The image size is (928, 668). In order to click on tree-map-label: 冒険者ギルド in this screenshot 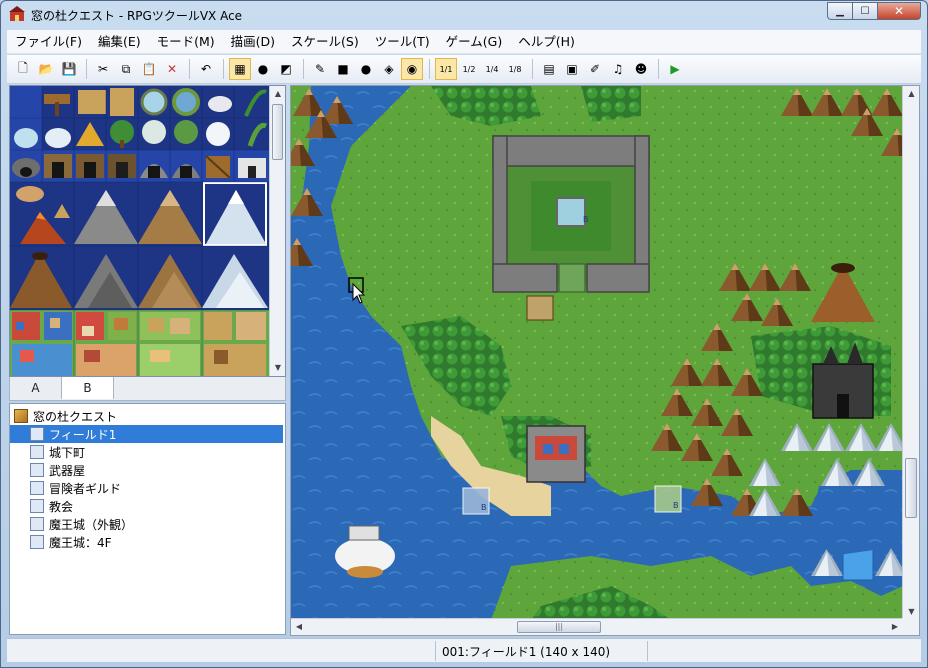, I will do `click(85, 488)`.